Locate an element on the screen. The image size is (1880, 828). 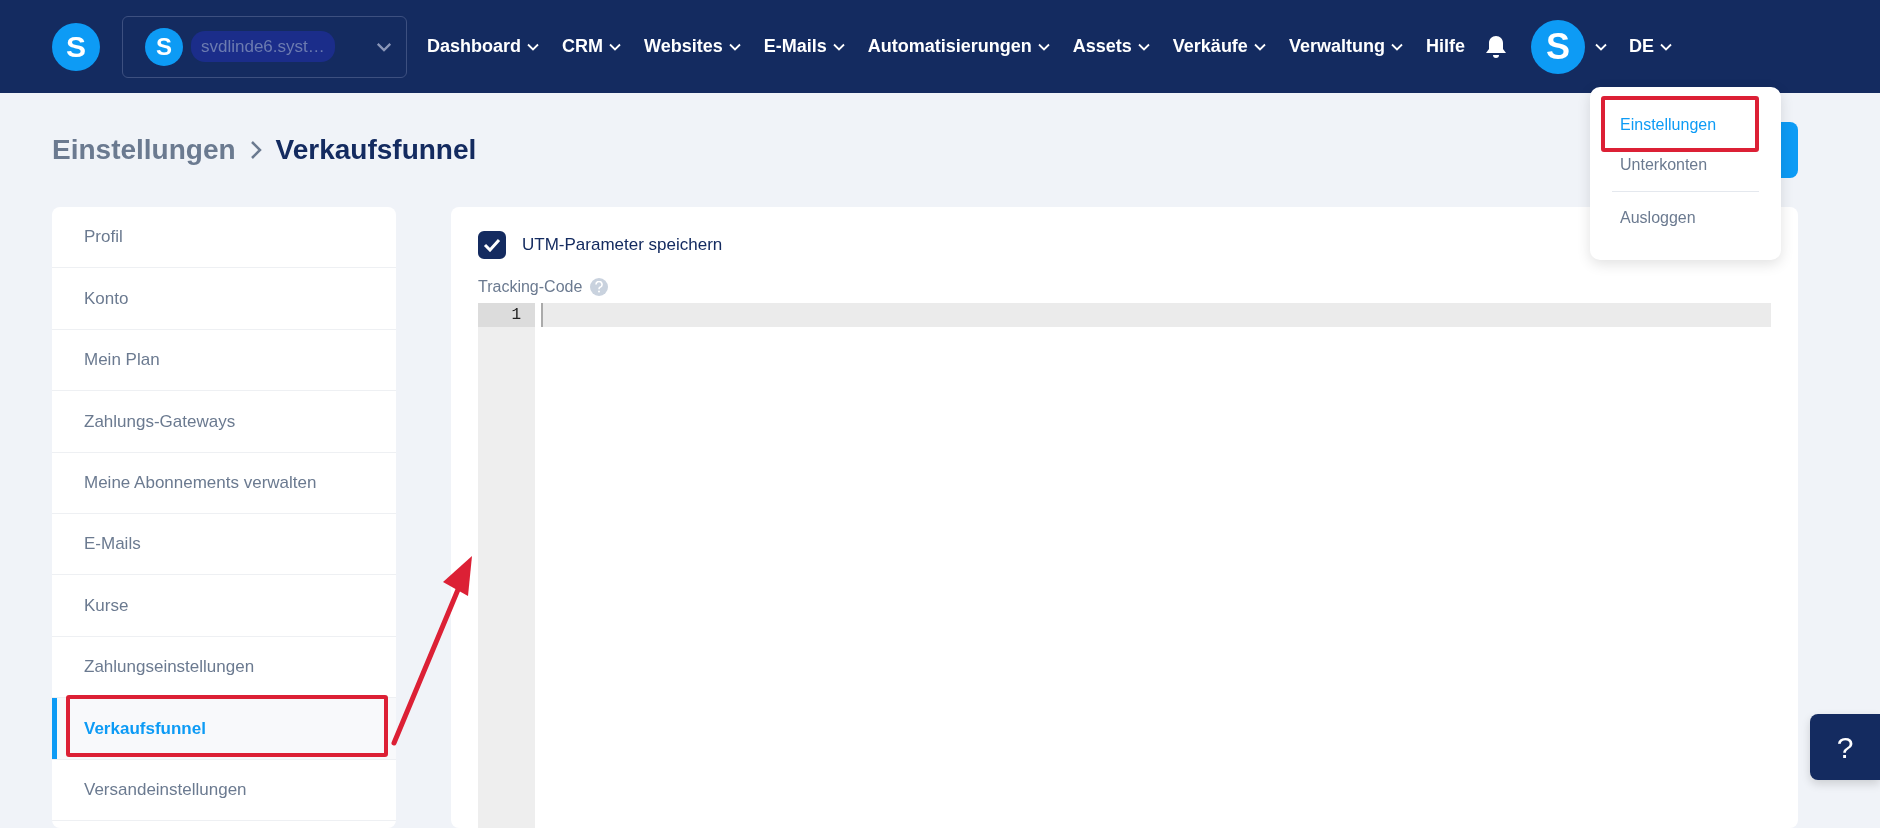
nav-menu-item: Assets is located at coordinates (1111, 46).